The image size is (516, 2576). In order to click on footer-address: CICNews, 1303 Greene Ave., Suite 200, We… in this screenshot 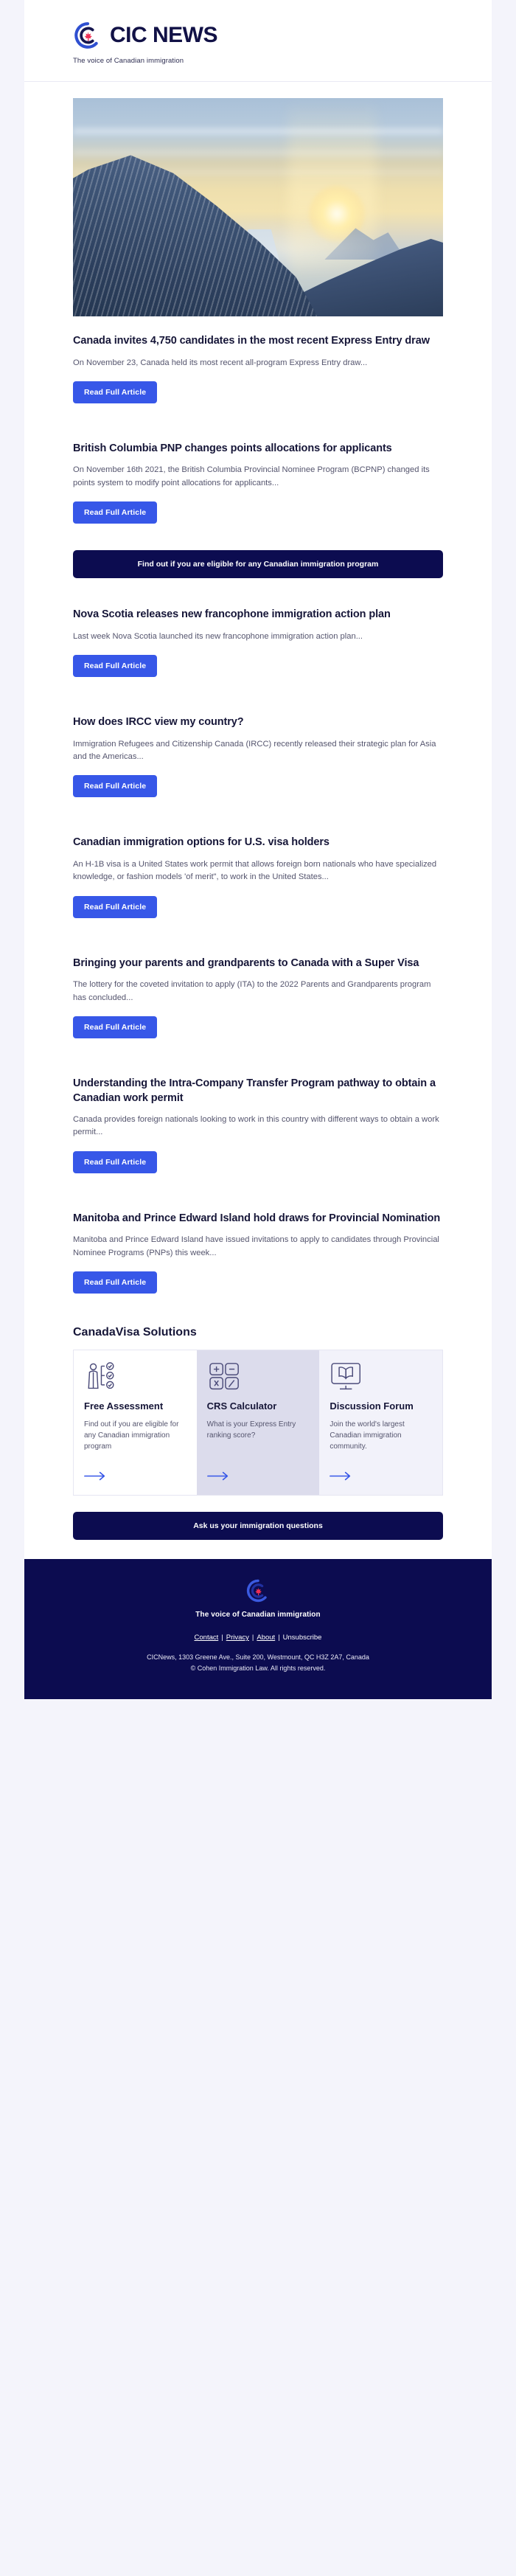, I will do `click(258, 1657)`.